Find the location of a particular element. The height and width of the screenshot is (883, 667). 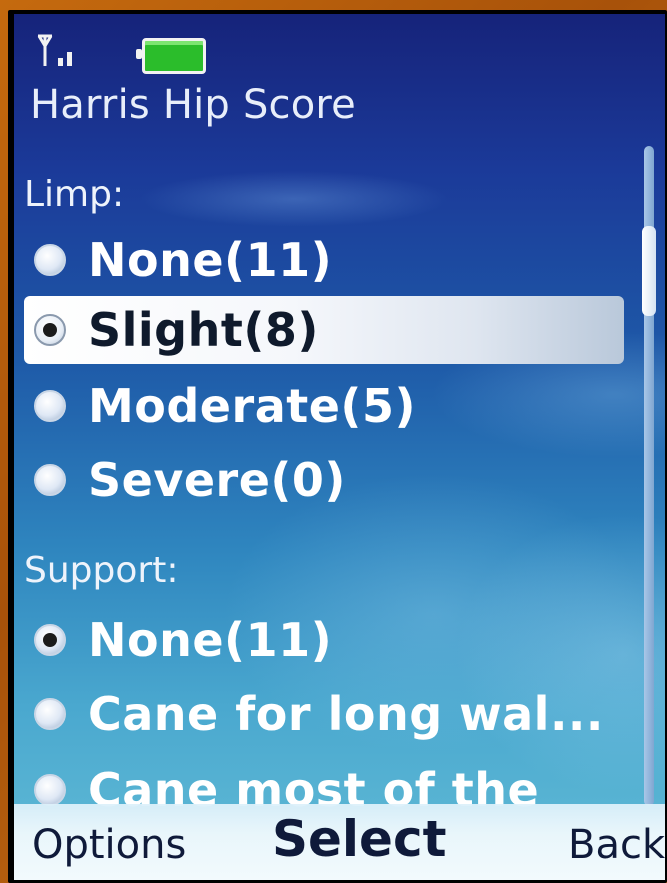

options-softkey: Options is located at coordinates (109, 845).